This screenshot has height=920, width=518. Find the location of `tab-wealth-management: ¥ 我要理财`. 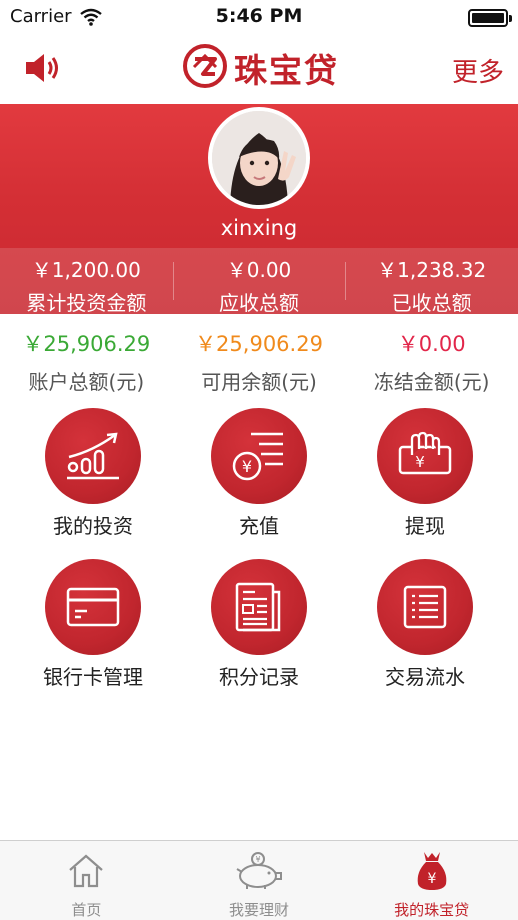

tab-wealth-management: ¥ 我要理财 is located at coordinates (259, 880).